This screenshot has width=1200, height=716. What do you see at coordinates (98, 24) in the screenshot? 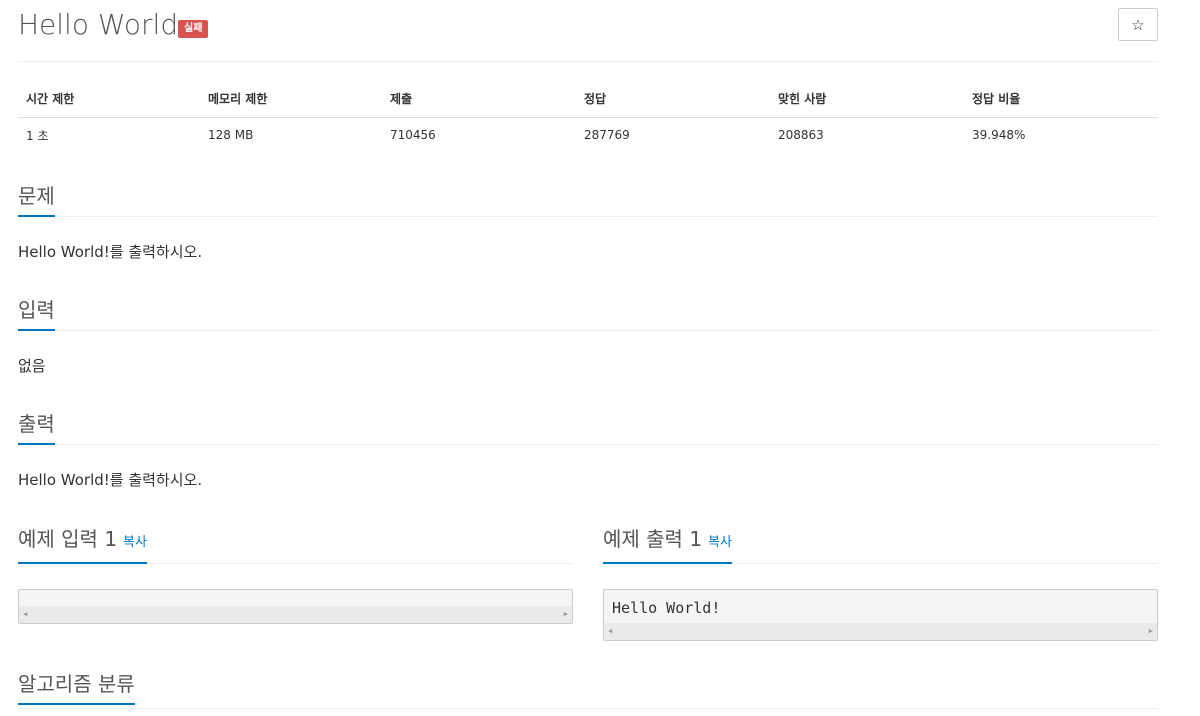
I see `problem-title: Hello World` at bounding box center [98, 24].